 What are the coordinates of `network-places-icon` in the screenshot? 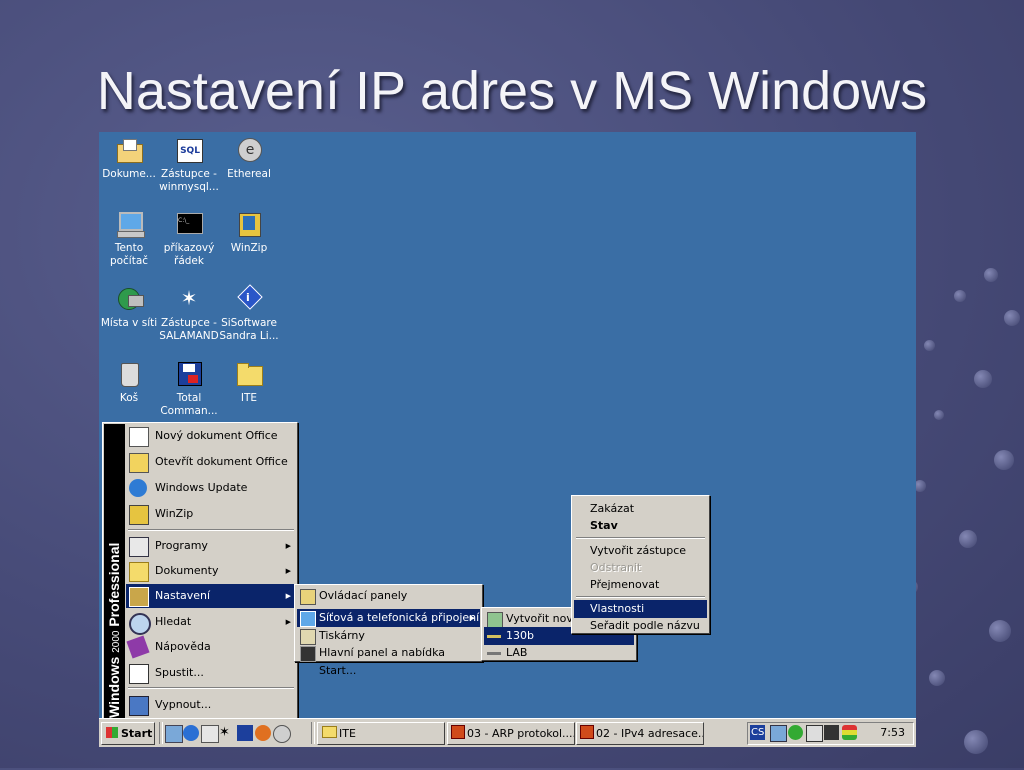 It's located at (129, 299).